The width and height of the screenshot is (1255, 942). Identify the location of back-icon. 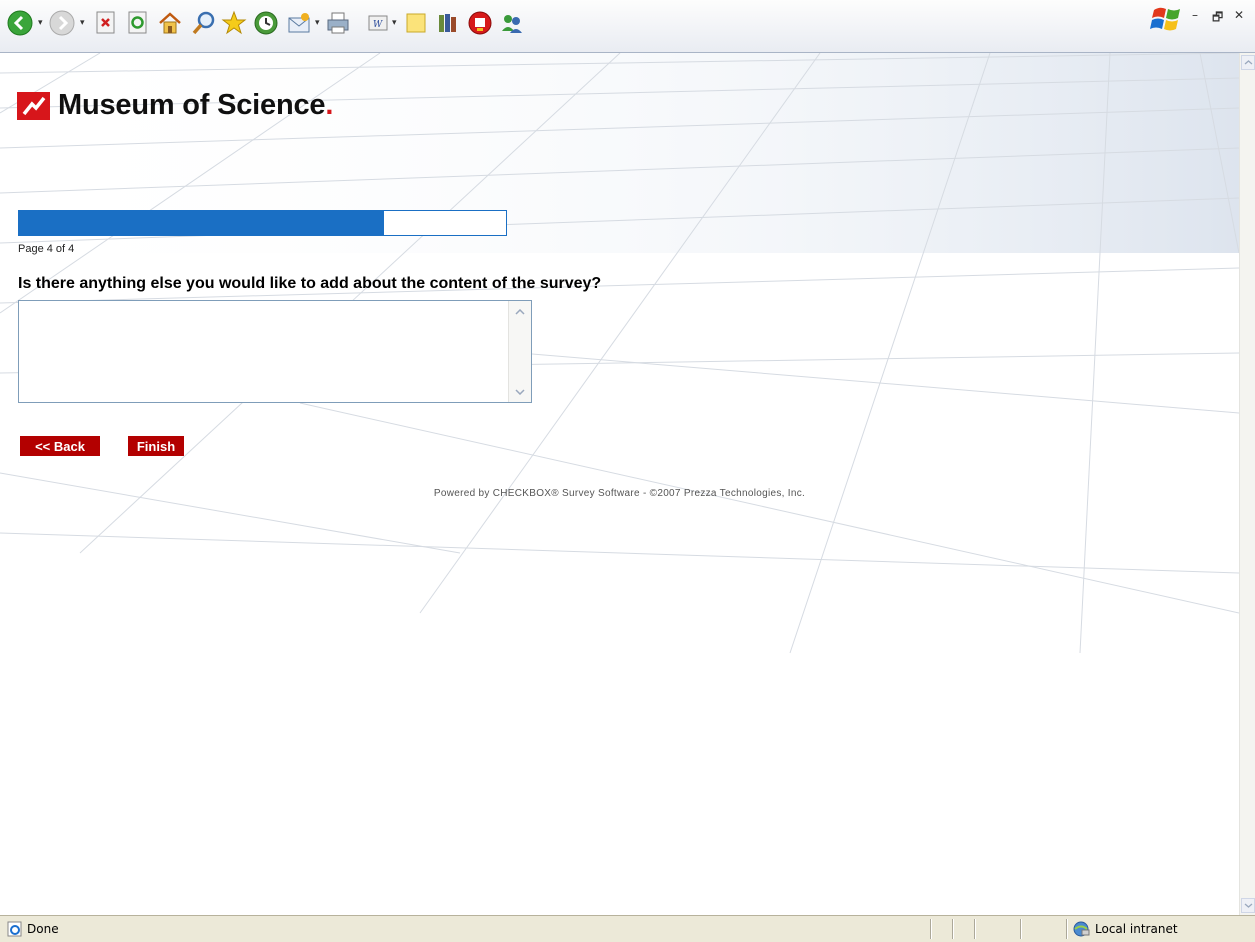
(20, 23).